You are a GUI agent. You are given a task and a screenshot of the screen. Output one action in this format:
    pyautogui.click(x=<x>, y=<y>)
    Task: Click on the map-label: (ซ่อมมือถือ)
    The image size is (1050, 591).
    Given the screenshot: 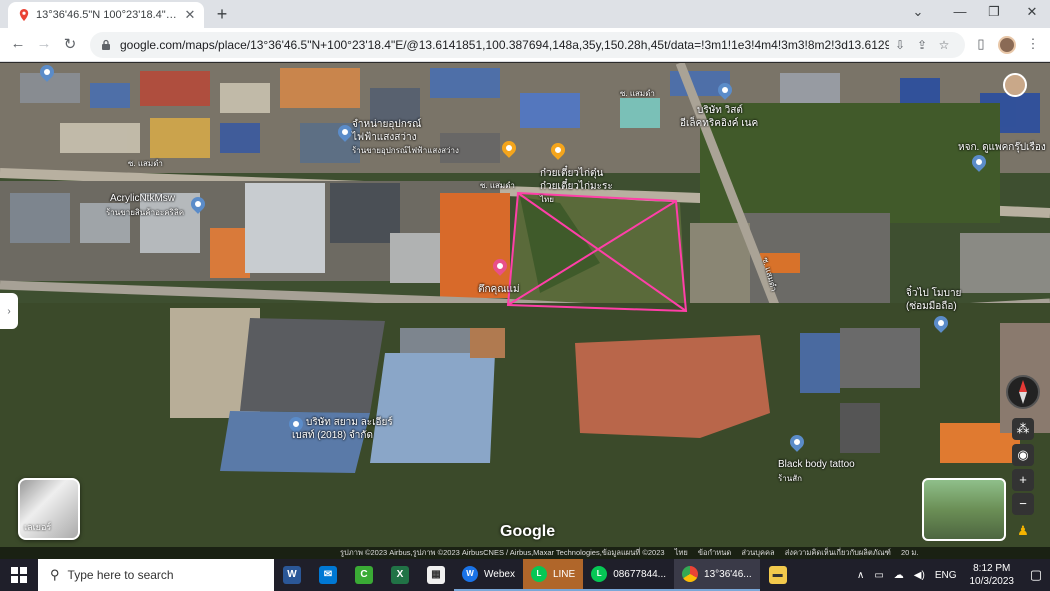 What is the action you would take?
    pyautogui.click(x=931, y=306)
    